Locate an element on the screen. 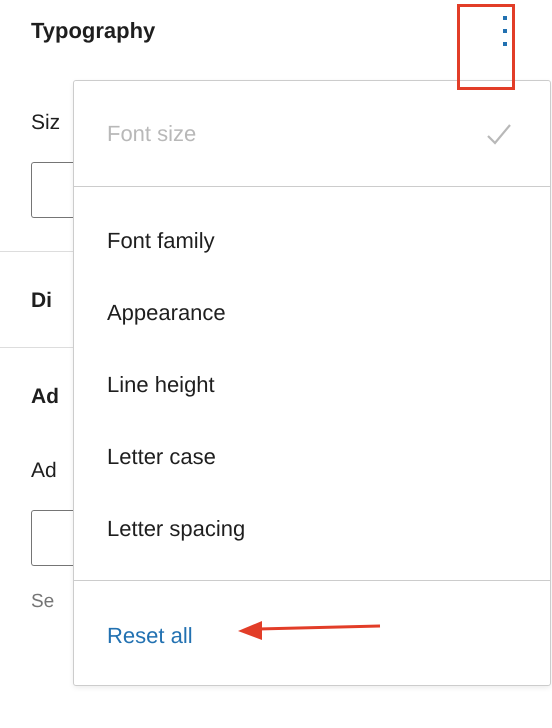 The width and height of the screenshot is (552, 728). panel-title: Typography is located at coordinates (93, 31).